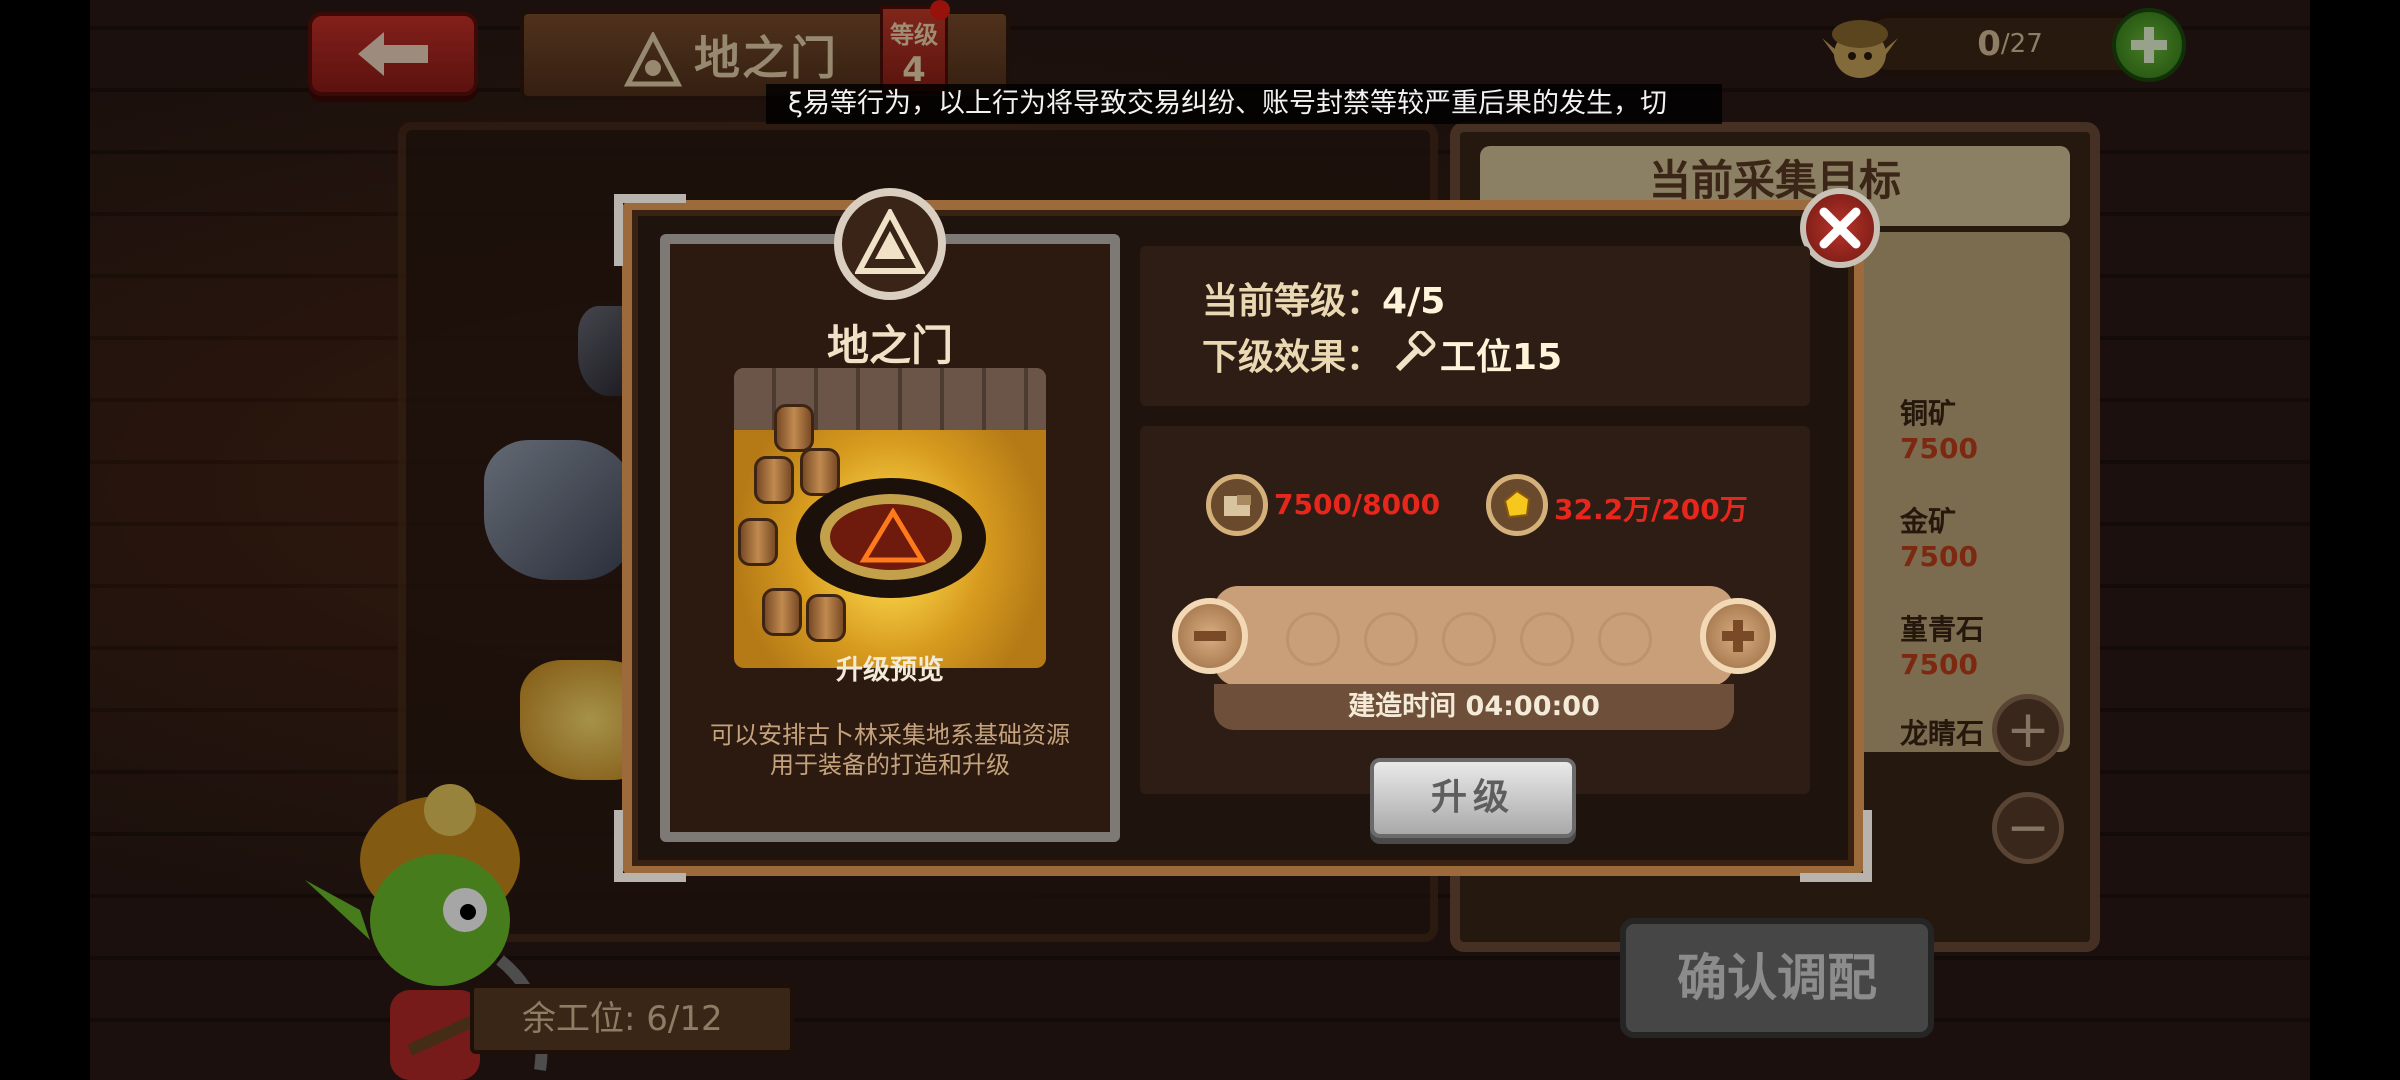 Image resolution: width=2400 pixels, height=1080 pixels. Describe the element at coordinates (1501, 357) in the screenshot. I see `next-effect-value: 工位15` at that location.